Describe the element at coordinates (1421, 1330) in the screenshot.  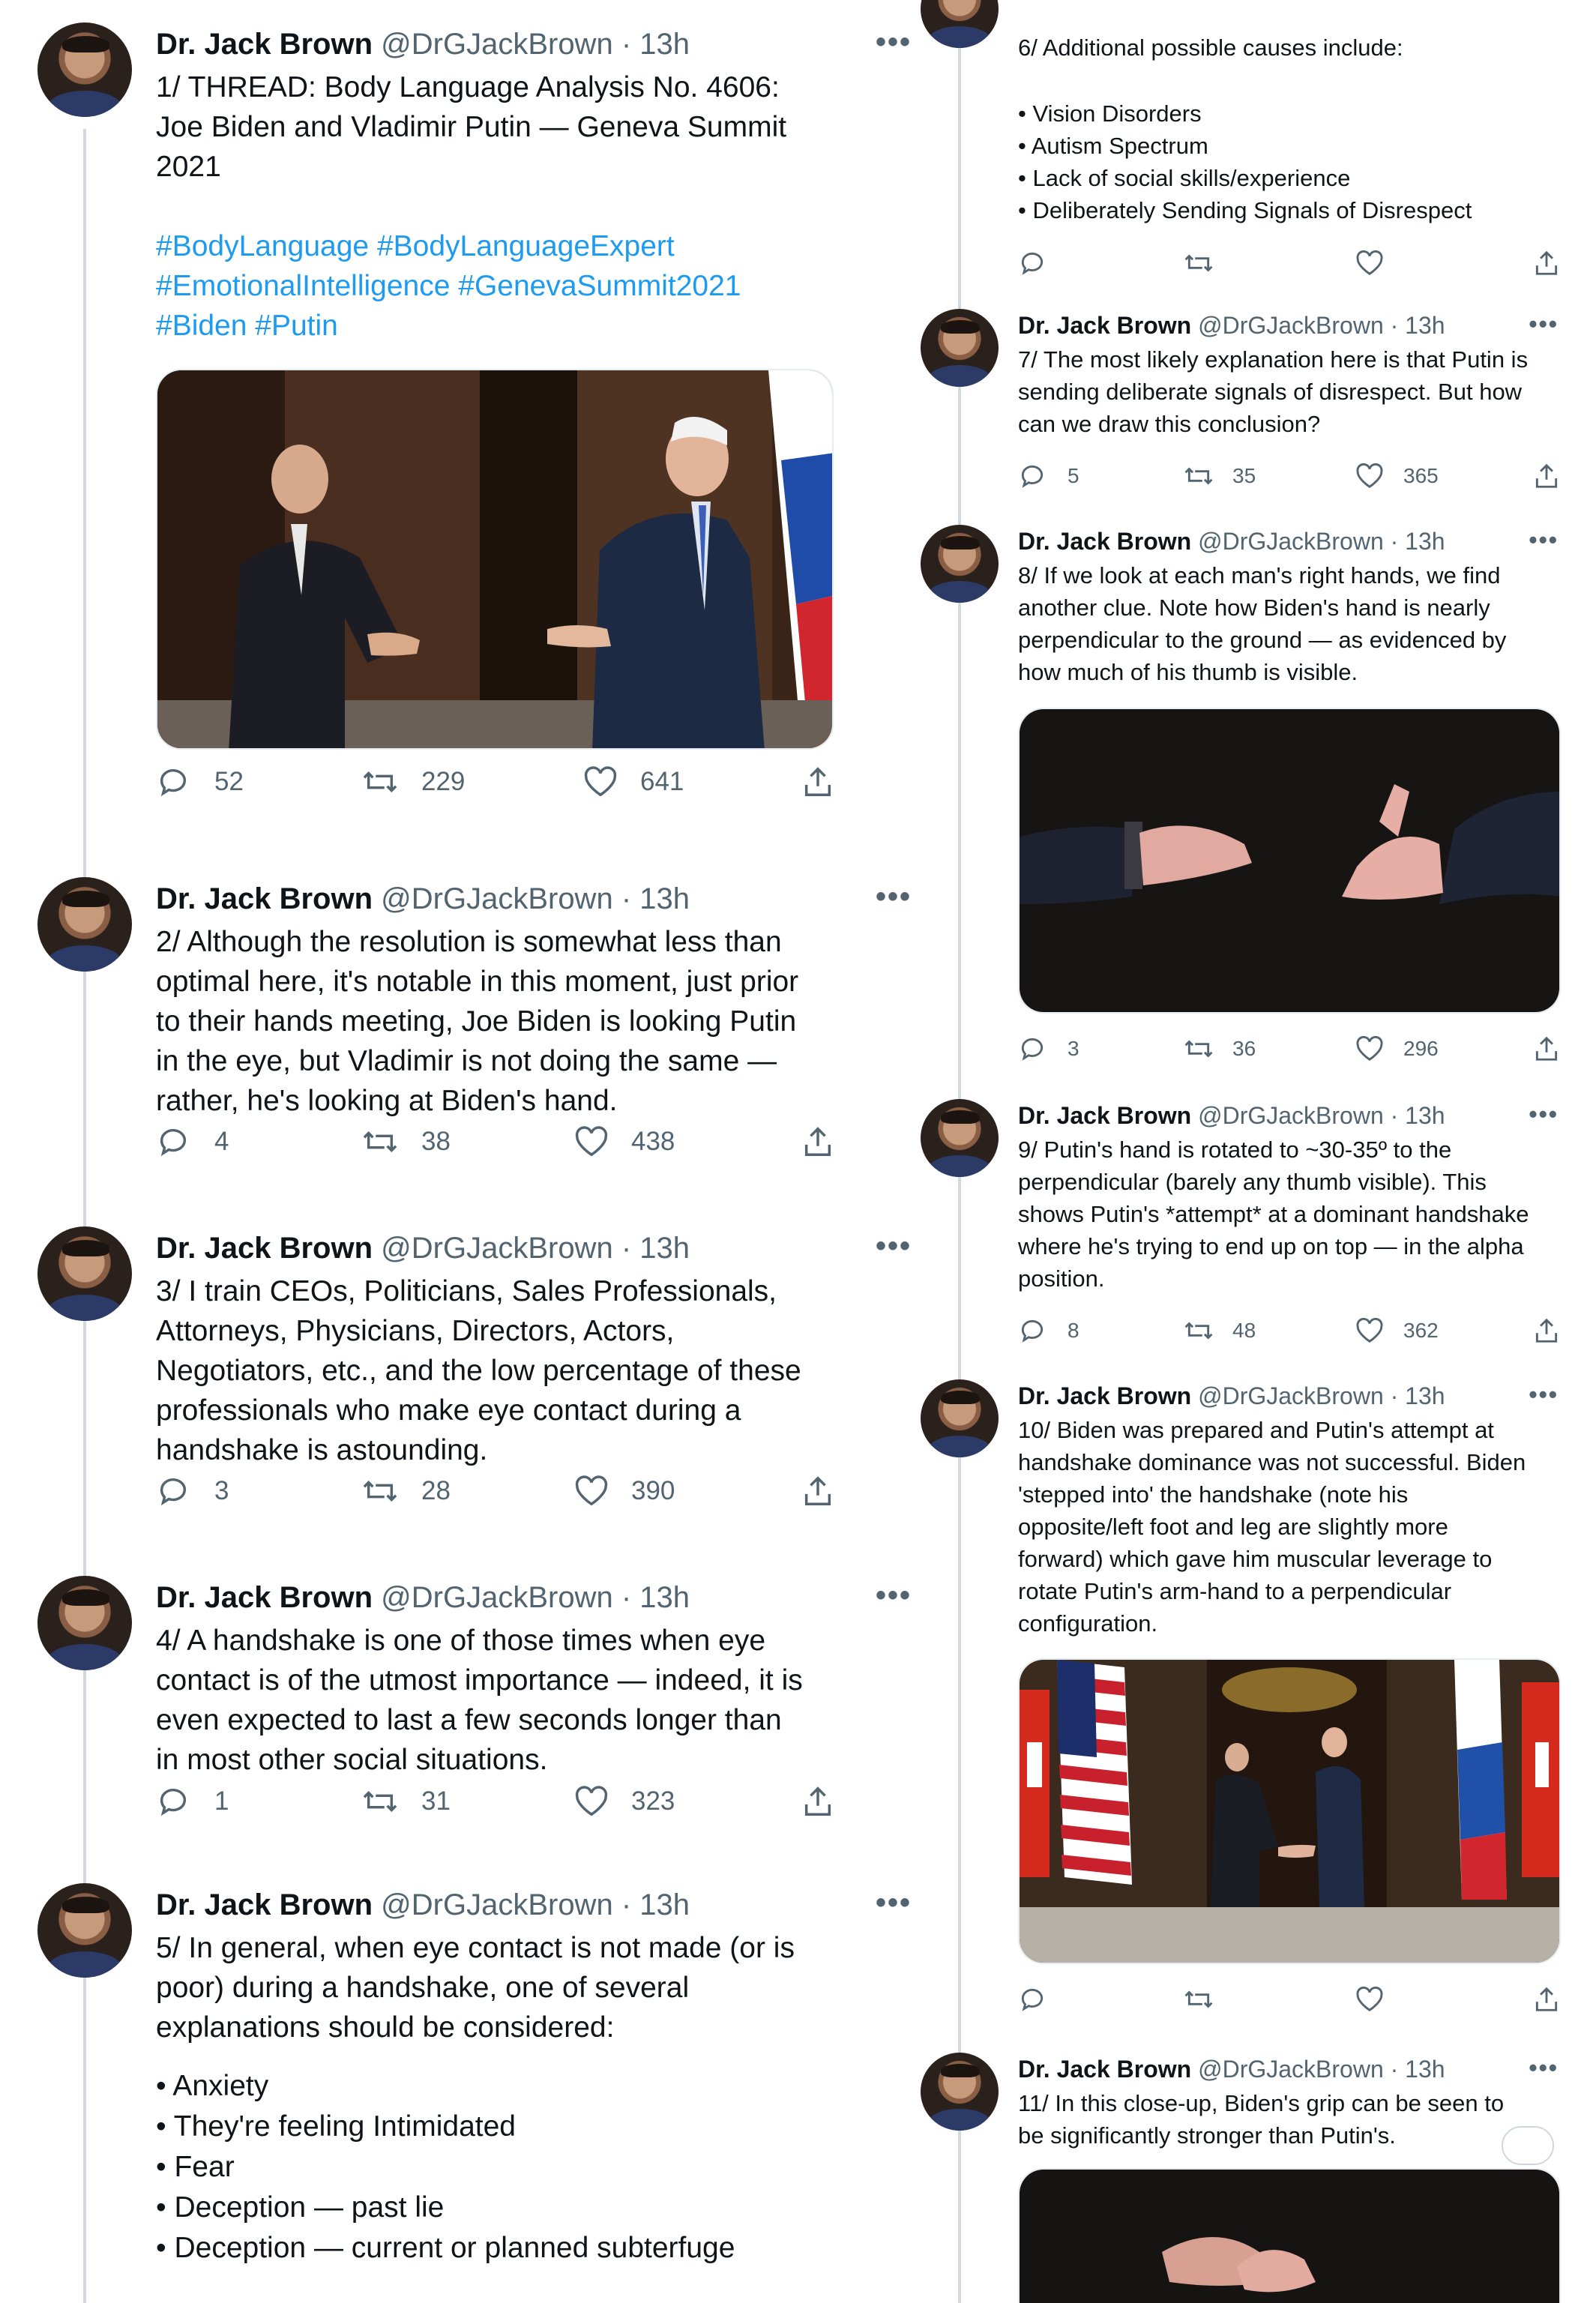
I see `like-count: 362` at that location.